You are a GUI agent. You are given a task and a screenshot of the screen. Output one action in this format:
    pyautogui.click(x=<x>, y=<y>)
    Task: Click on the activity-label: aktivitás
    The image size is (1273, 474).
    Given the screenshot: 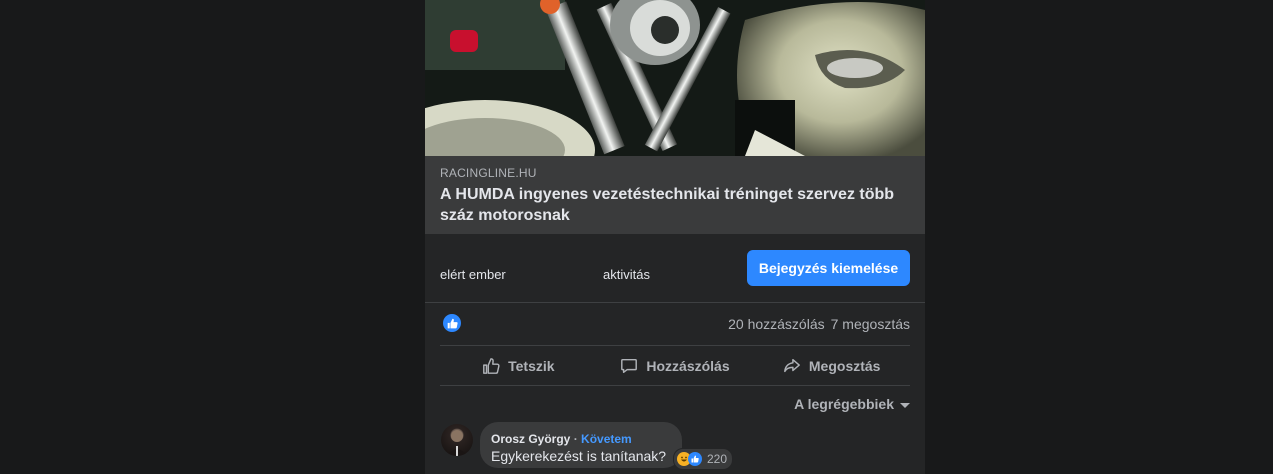 What is the action you would take?
    pyautogui.click(x=626, y=274)
    